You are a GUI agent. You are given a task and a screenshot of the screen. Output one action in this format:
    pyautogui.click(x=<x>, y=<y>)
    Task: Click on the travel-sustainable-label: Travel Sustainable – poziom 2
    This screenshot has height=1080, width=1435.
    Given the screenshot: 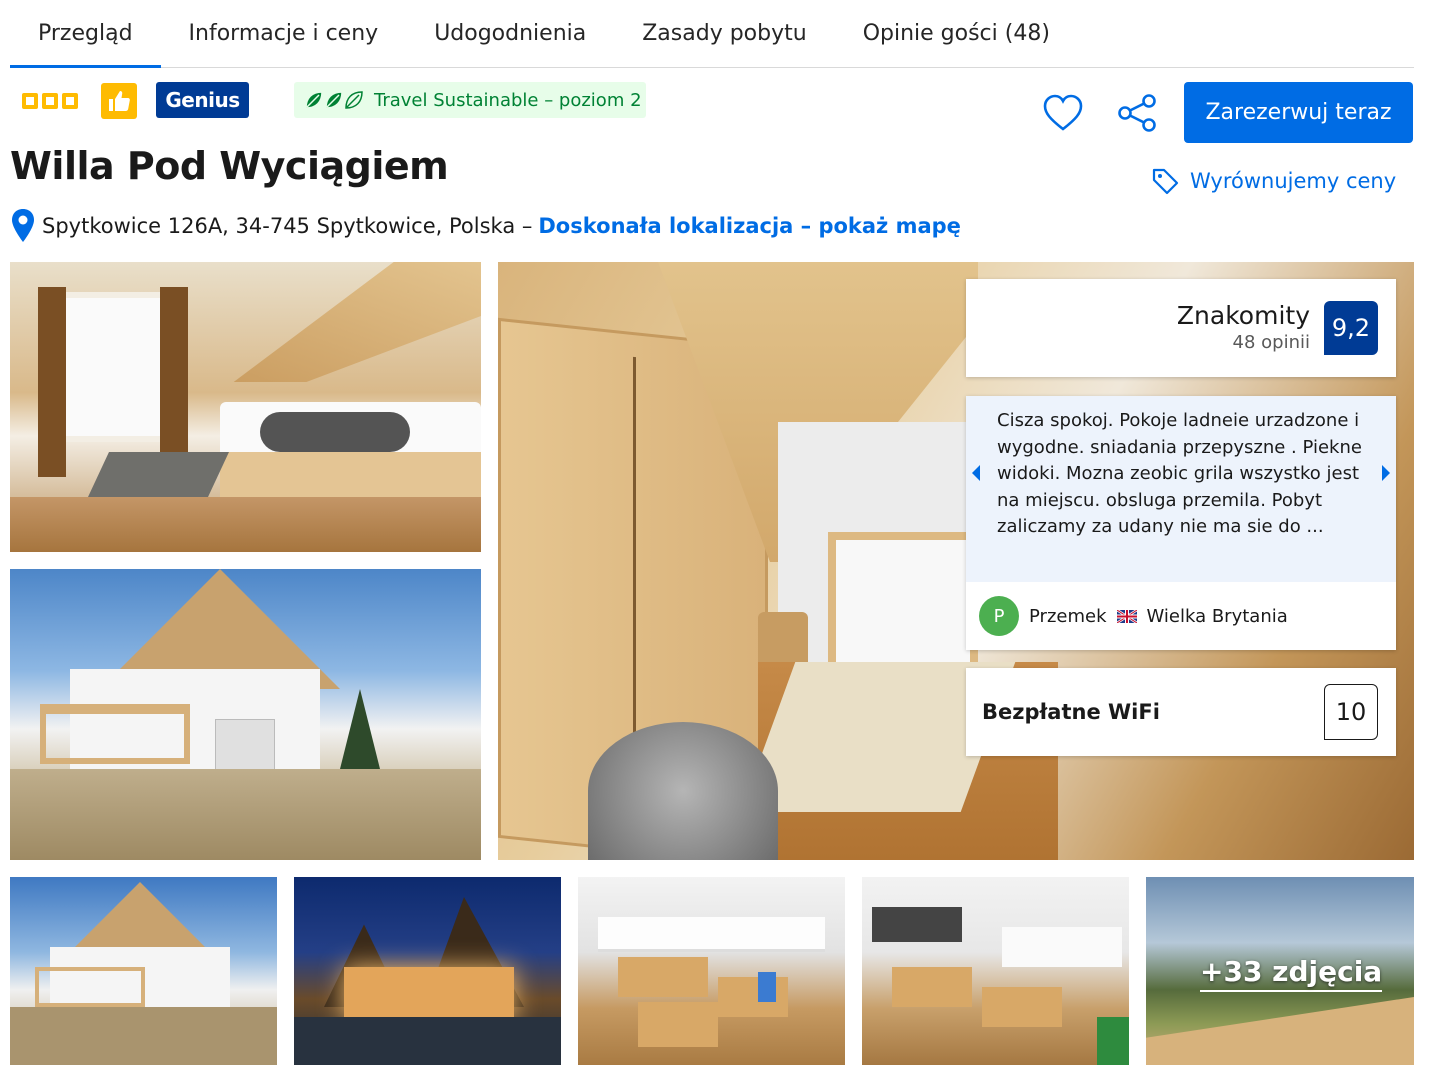 What is the action you would take?
    pyautogui.click(x=508, y=100)
    